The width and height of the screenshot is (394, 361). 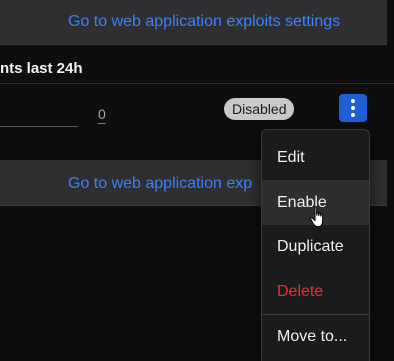 What do you see at coordinates (39, 126) in the screenshot?
I see `name-field-underline` at bounding box center [39, 126].